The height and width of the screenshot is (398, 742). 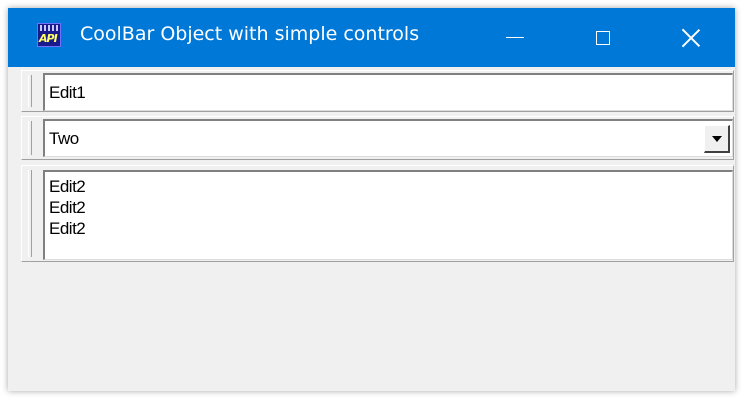 I want to click on close-icon, so click(x=691, y=38).